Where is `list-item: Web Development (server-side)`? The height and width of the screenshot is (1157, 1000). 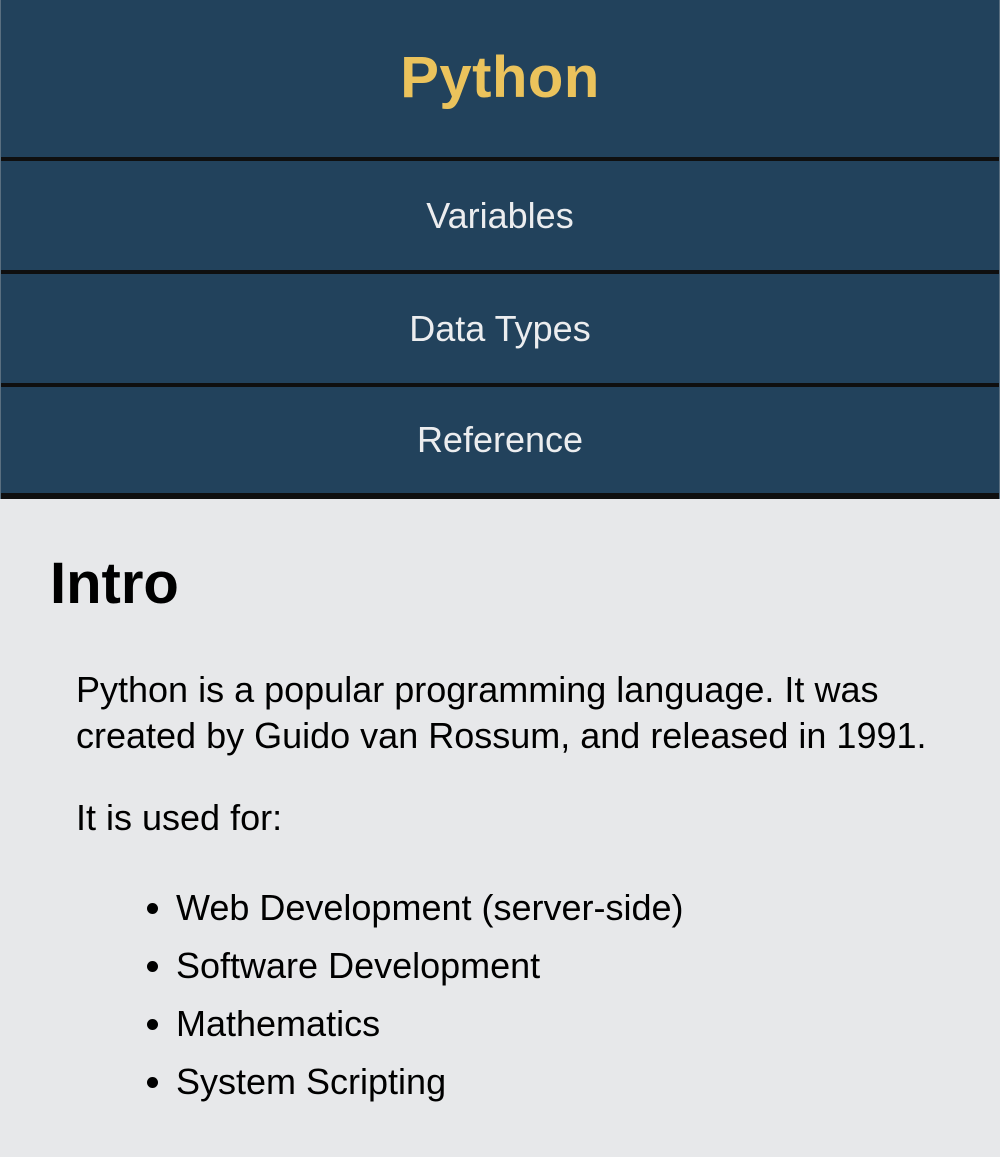
list-item: Web Development (server-side) is located at coordinates (563, 908).